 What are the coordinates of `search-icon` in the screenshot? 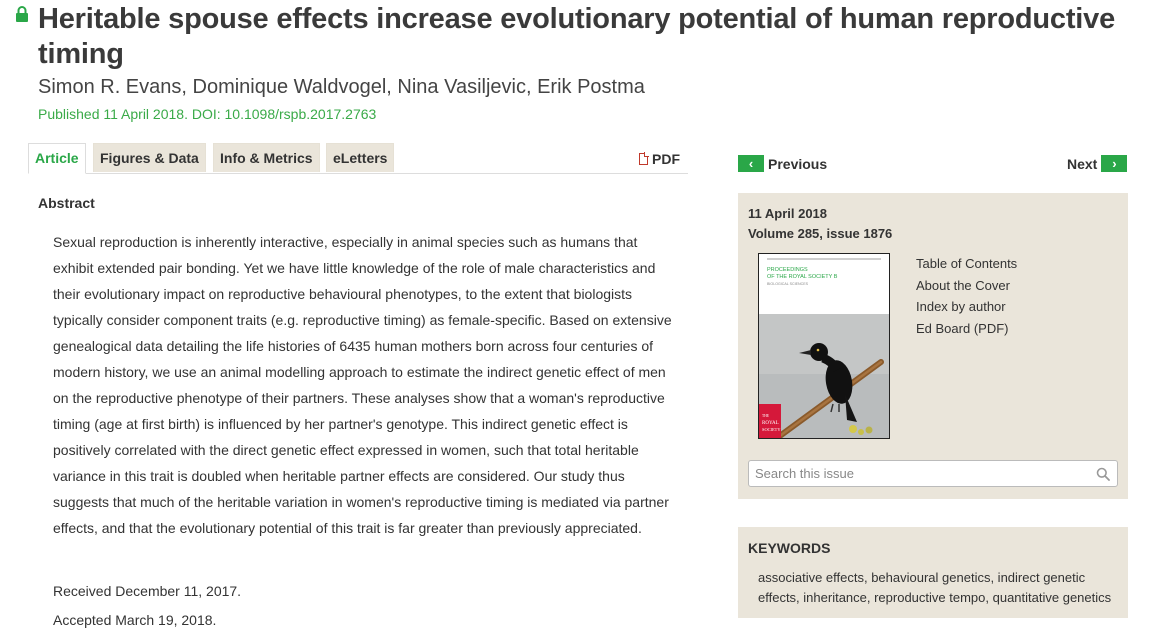 It's located at (1103, 474).